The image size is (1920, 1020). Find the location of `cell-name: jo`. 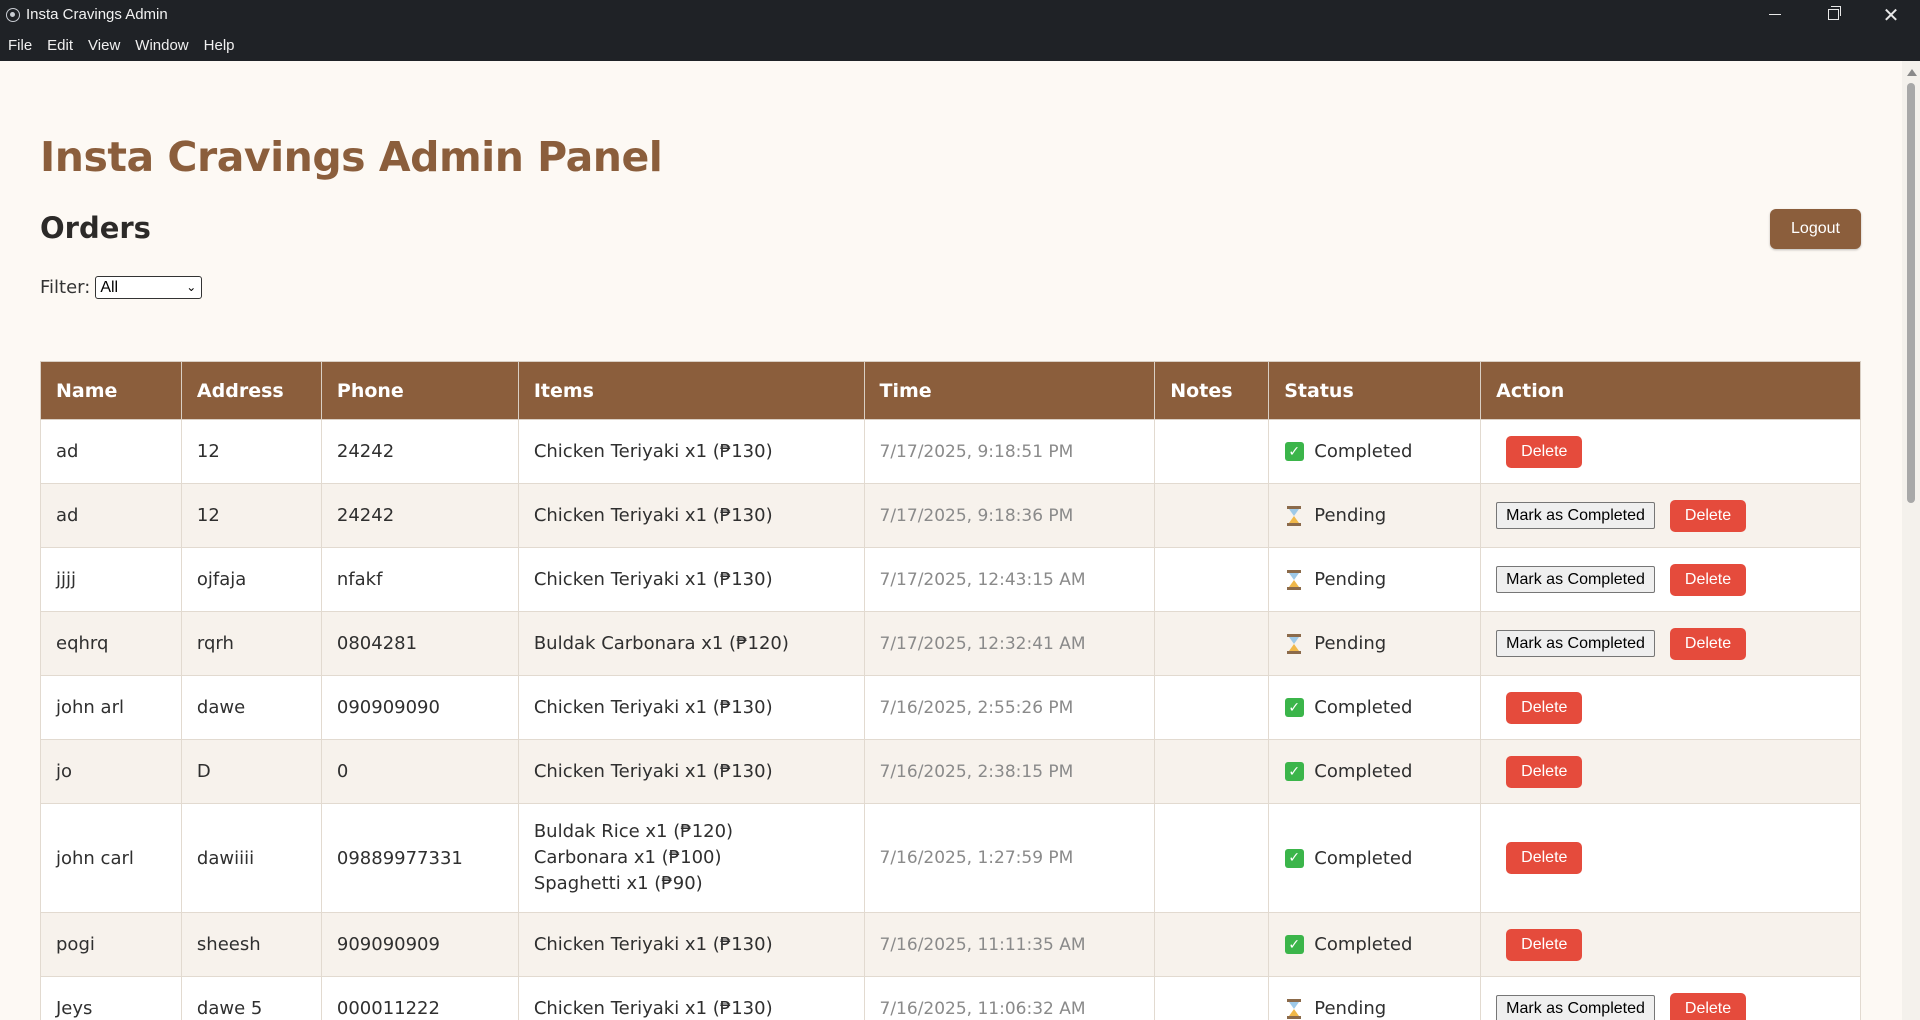

cell-name: jo is located at coordinates (111, 771).